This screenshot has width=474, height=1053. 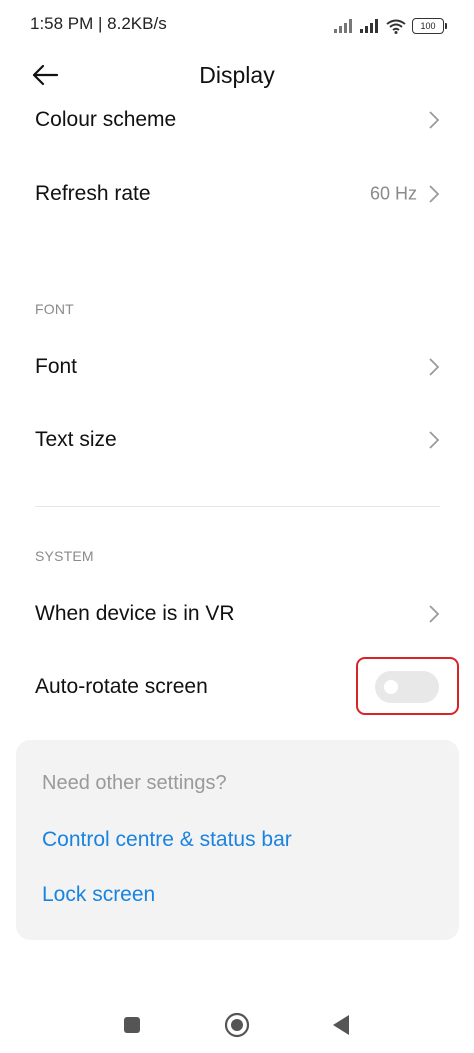 I want to click on colour-scheme-label: Colour scheme, so click(x=106, y=119).